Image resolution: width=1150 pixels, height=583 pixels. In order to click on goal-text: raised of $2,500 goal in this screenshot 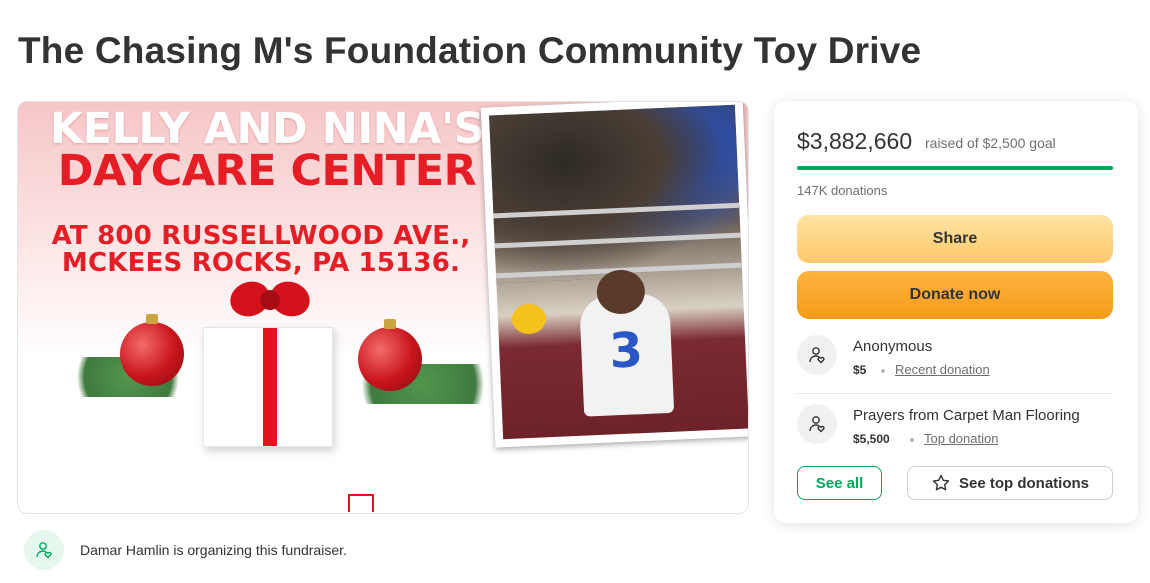, I will do `click(990, 143)`.